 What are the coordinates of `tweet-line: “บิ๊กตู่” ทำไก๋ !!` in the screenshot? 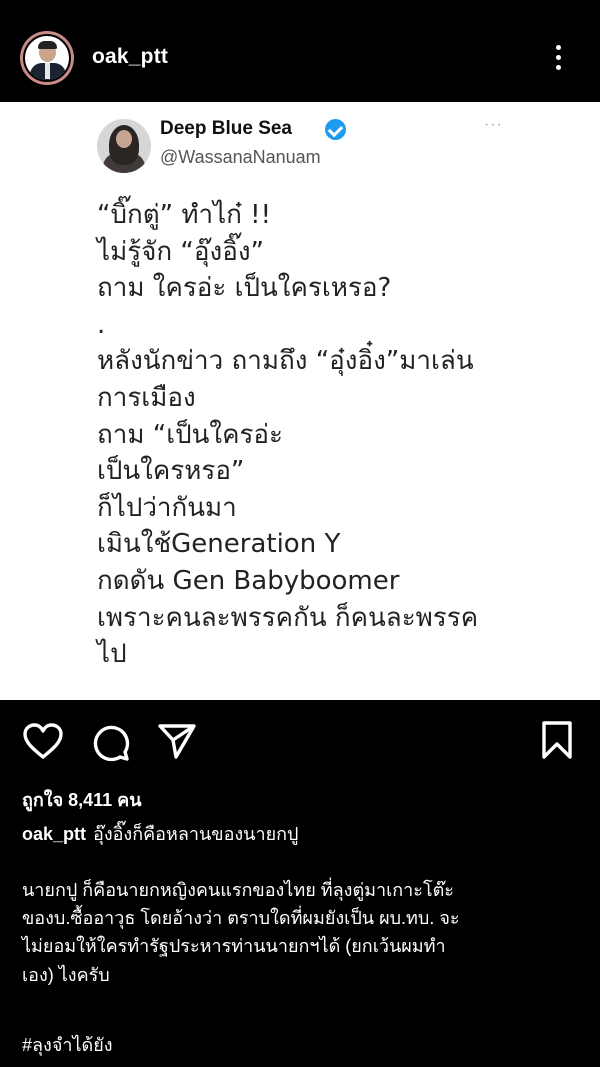 It's located at (184, 215).